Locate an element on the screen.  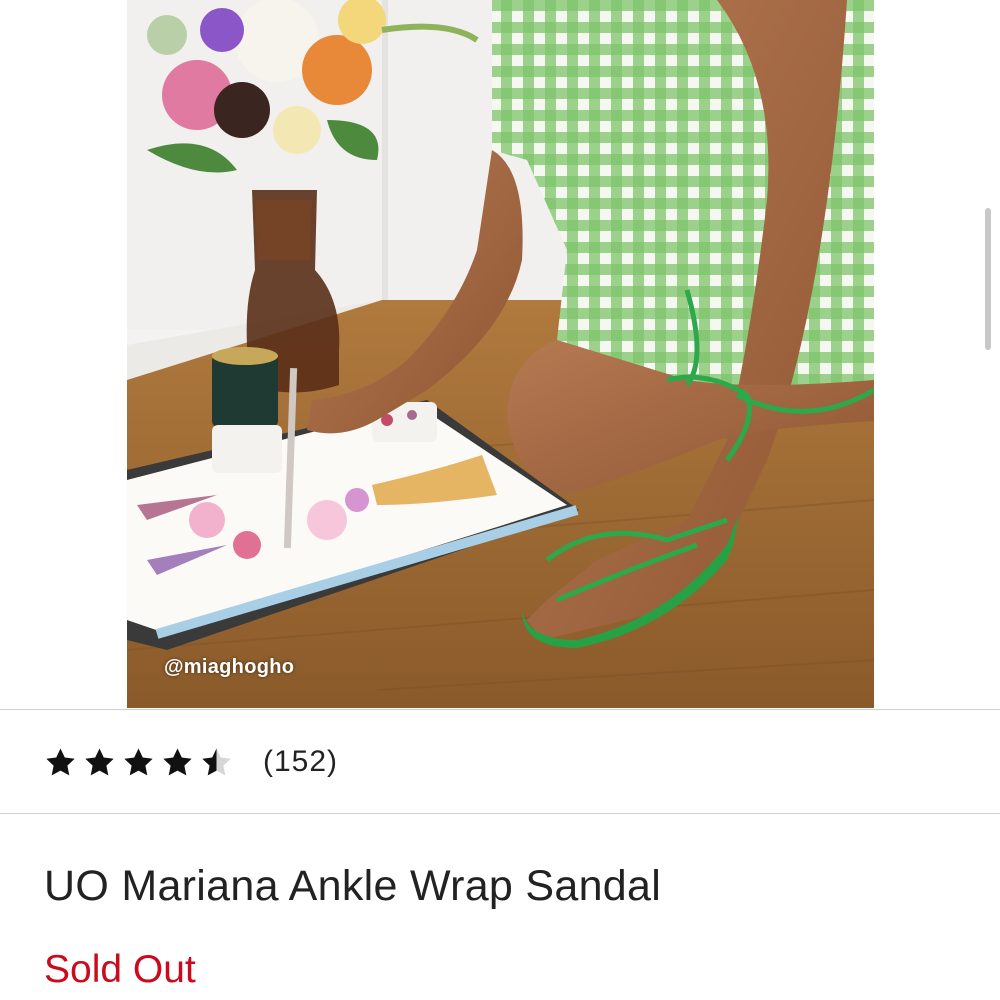
stock-status: Sold Out is located at coordinates (120, 969).